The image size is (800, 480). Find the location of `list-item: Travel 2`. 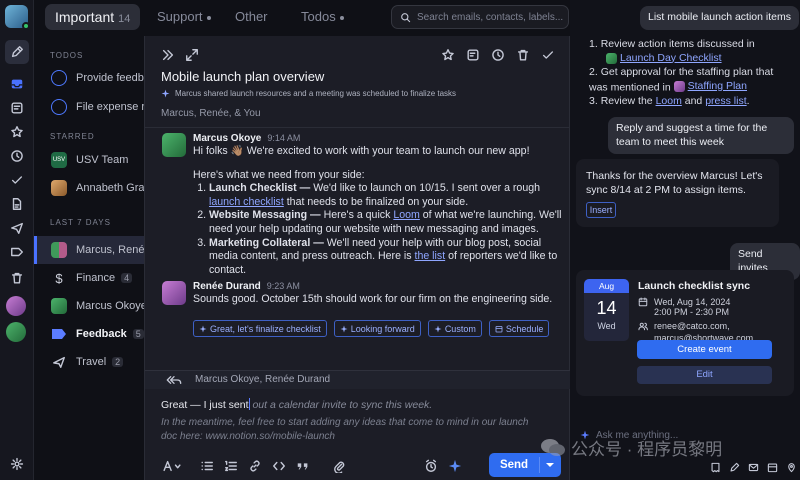

list-item: Travel 2 is located at coordinates (89, 362).